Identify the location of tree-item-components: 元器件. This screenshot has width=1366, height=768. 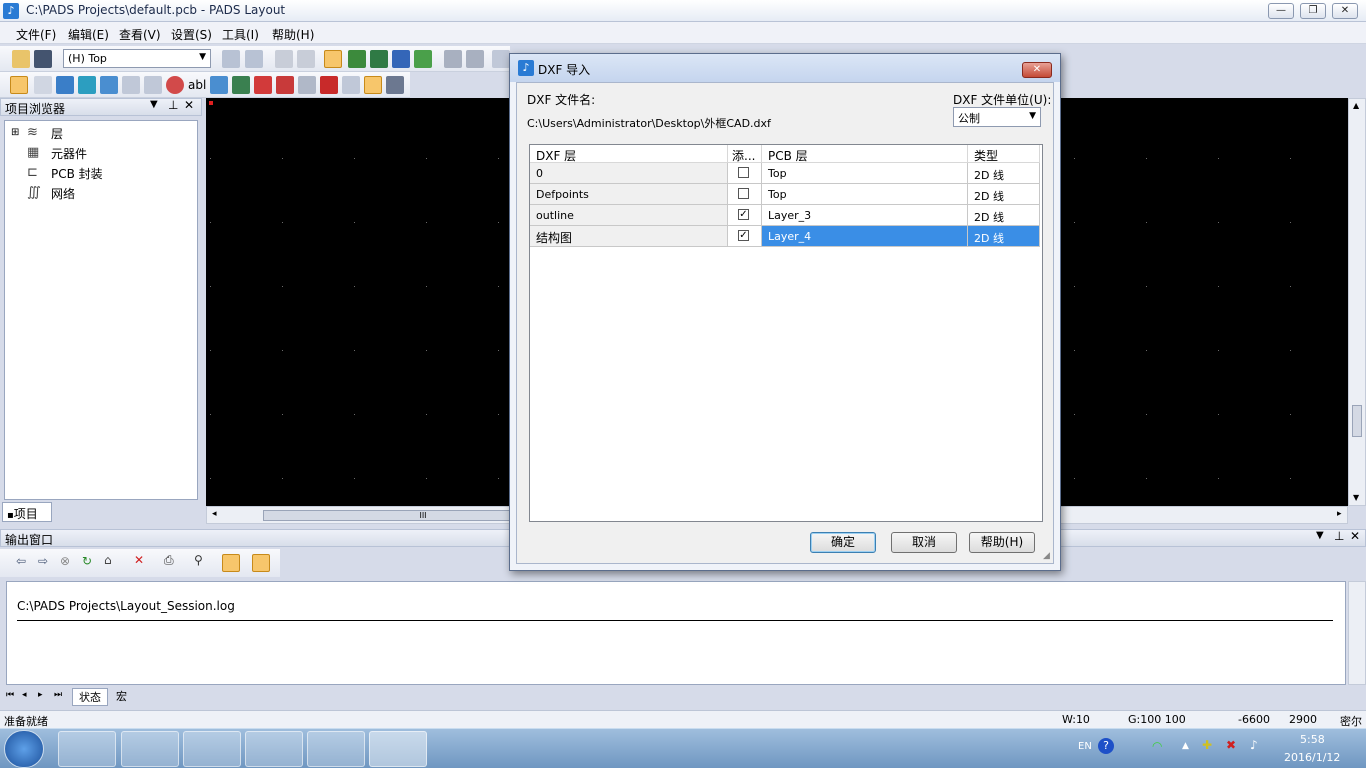
(69, 153).